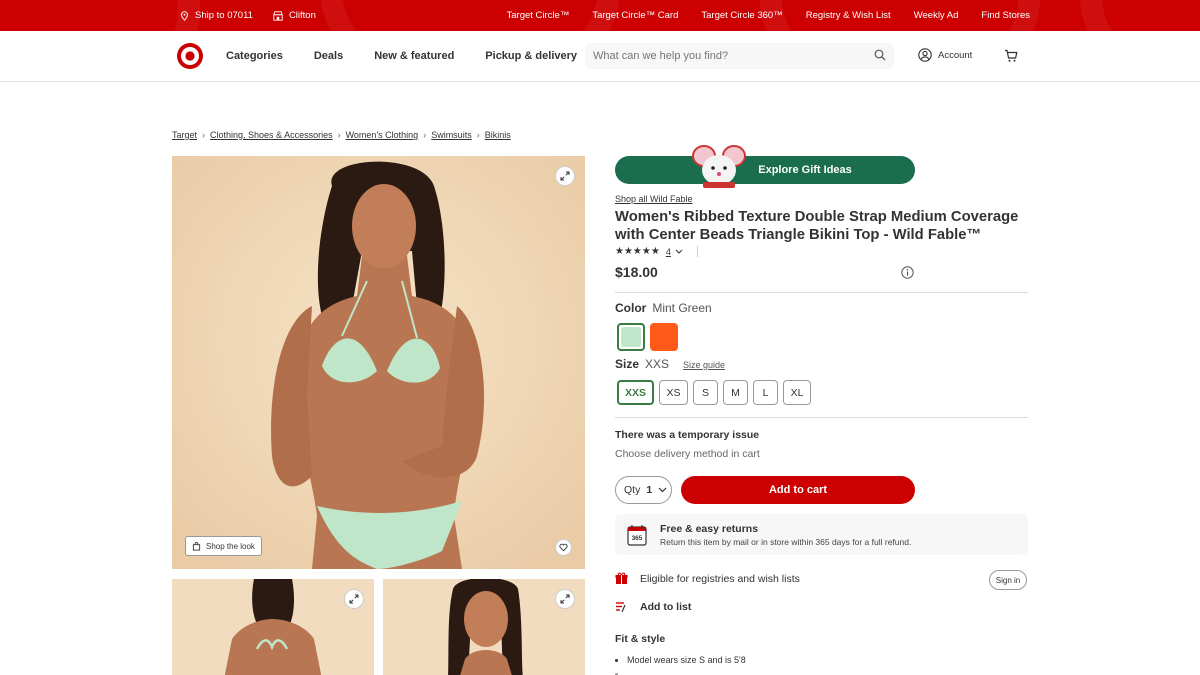 This screenshot has height=675, width=1200. I want to click on search-icon, so click(880, 55).